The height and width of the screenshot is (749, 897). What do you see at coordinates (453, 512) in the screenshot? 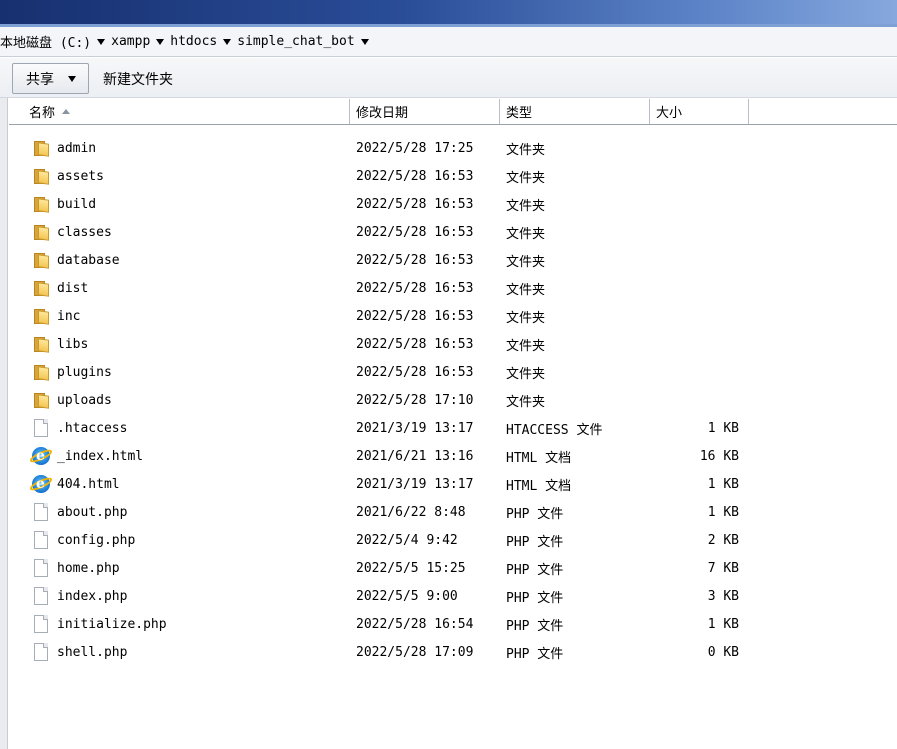
I see `file-row: about.php 2021/6/22 8:48 PHP 文件 1 KB` at bounding box center [453, 512].